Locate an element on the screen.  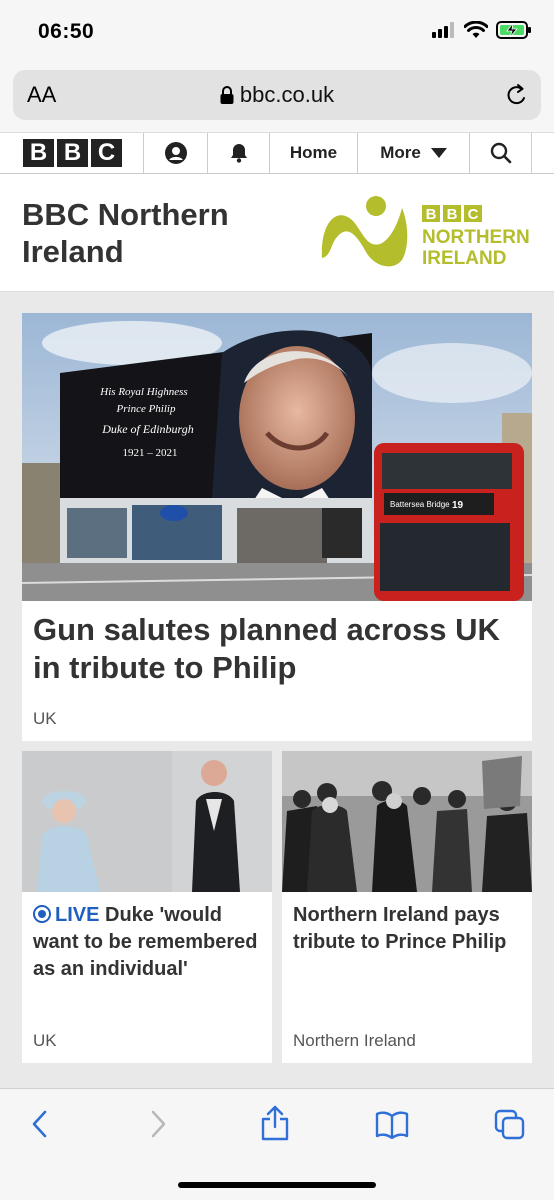
home-indicator is located at coordinates (277, 1185).